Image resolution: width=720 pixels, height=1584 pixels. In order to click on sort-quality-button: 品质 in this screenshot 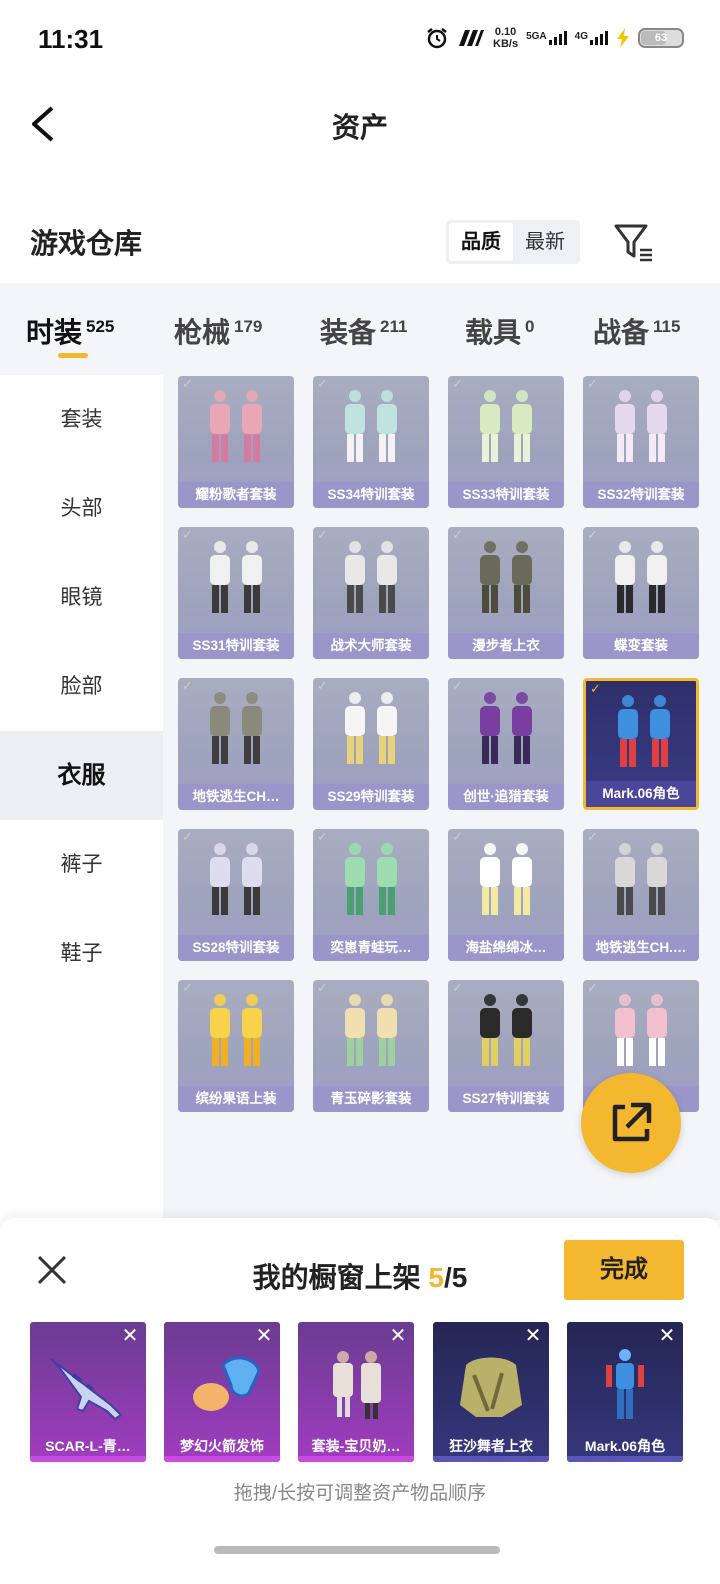, I will do `click(481, 242)`.